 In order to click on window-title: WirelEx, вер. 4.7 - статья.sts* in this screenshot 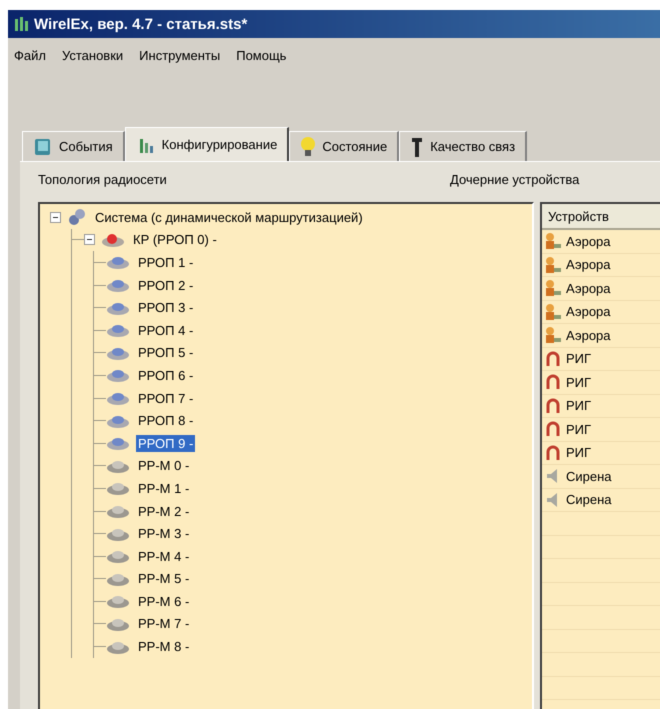, I will do `click(141, 24)`.